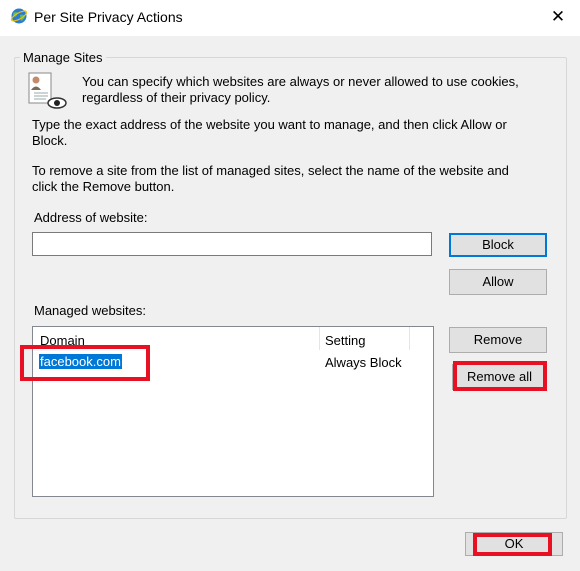 The image size is (580, 571). I want to click on manage-sites-legend: Manage Sites, so click(63, 57).